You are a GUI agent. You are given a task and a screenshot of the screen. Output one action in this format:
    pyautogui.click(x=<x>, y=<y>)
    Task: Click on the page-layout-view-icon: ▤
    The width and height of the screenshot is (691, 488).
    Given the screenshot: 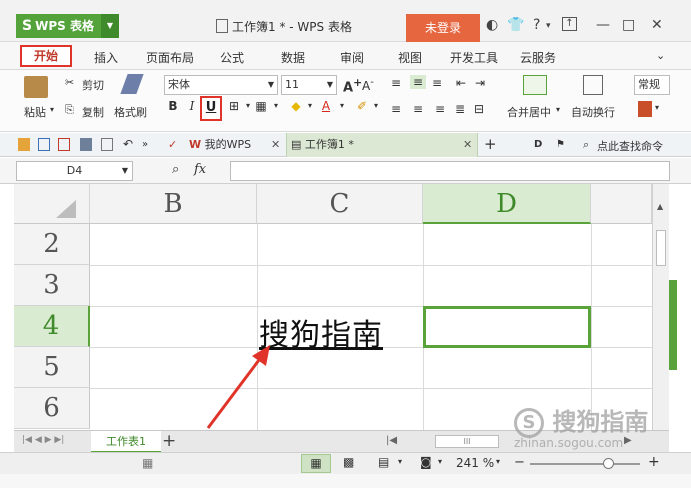 What is the action you would take?
    pyautogui.click(x=383, y=462)
    